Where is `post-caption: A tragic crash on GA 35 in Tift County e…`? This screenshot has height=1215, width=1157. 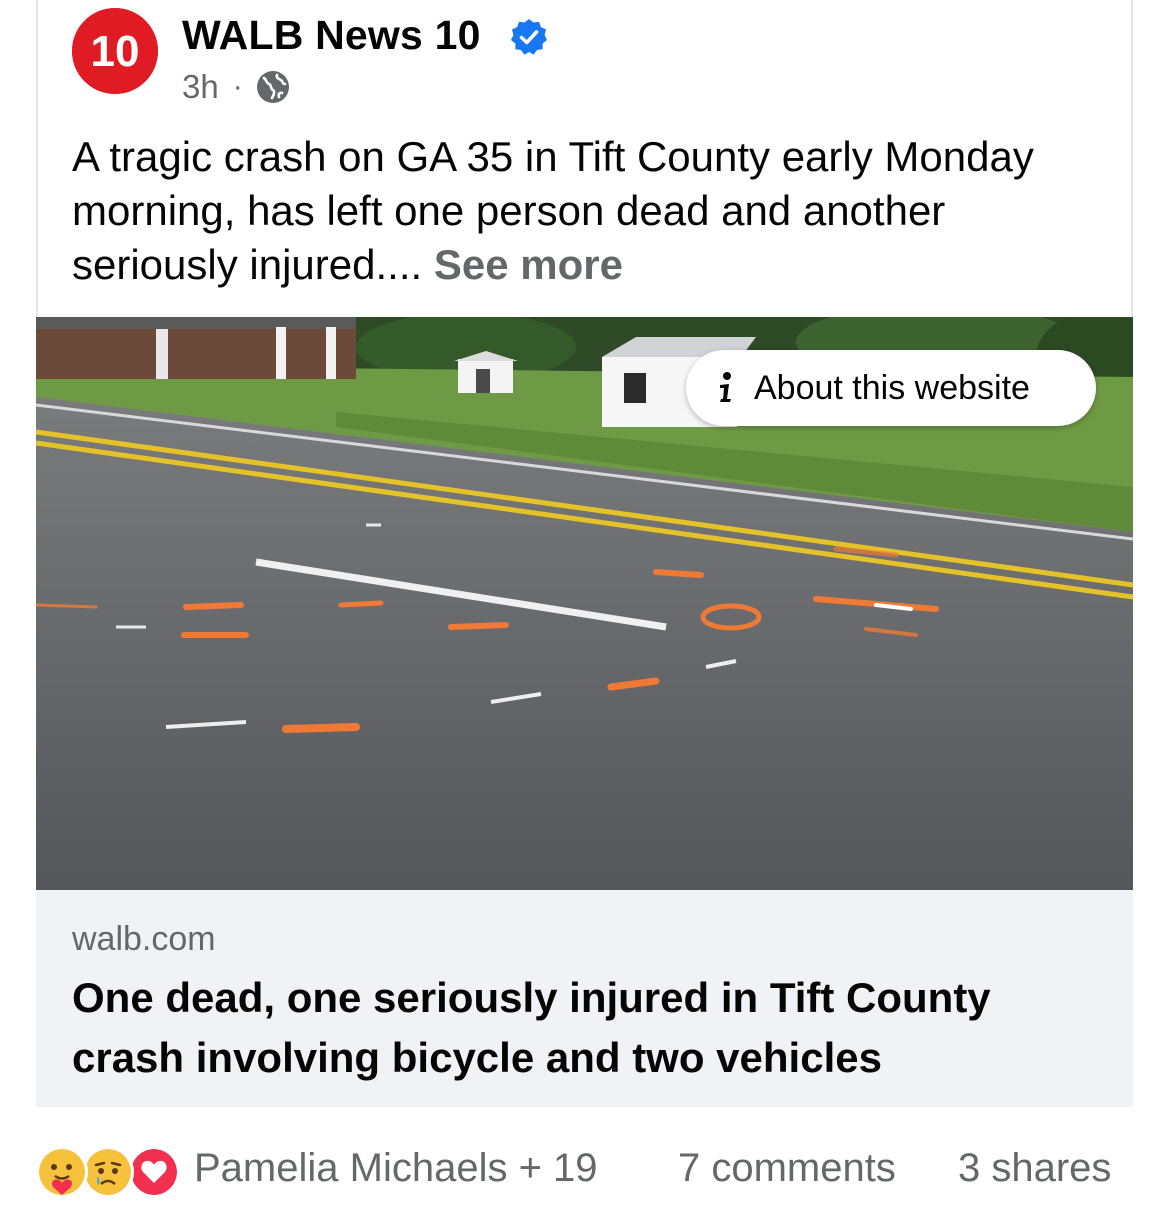
post-caption: A tragic crash on GA 35 in Tift County e… is located at coordinates (582, 211).